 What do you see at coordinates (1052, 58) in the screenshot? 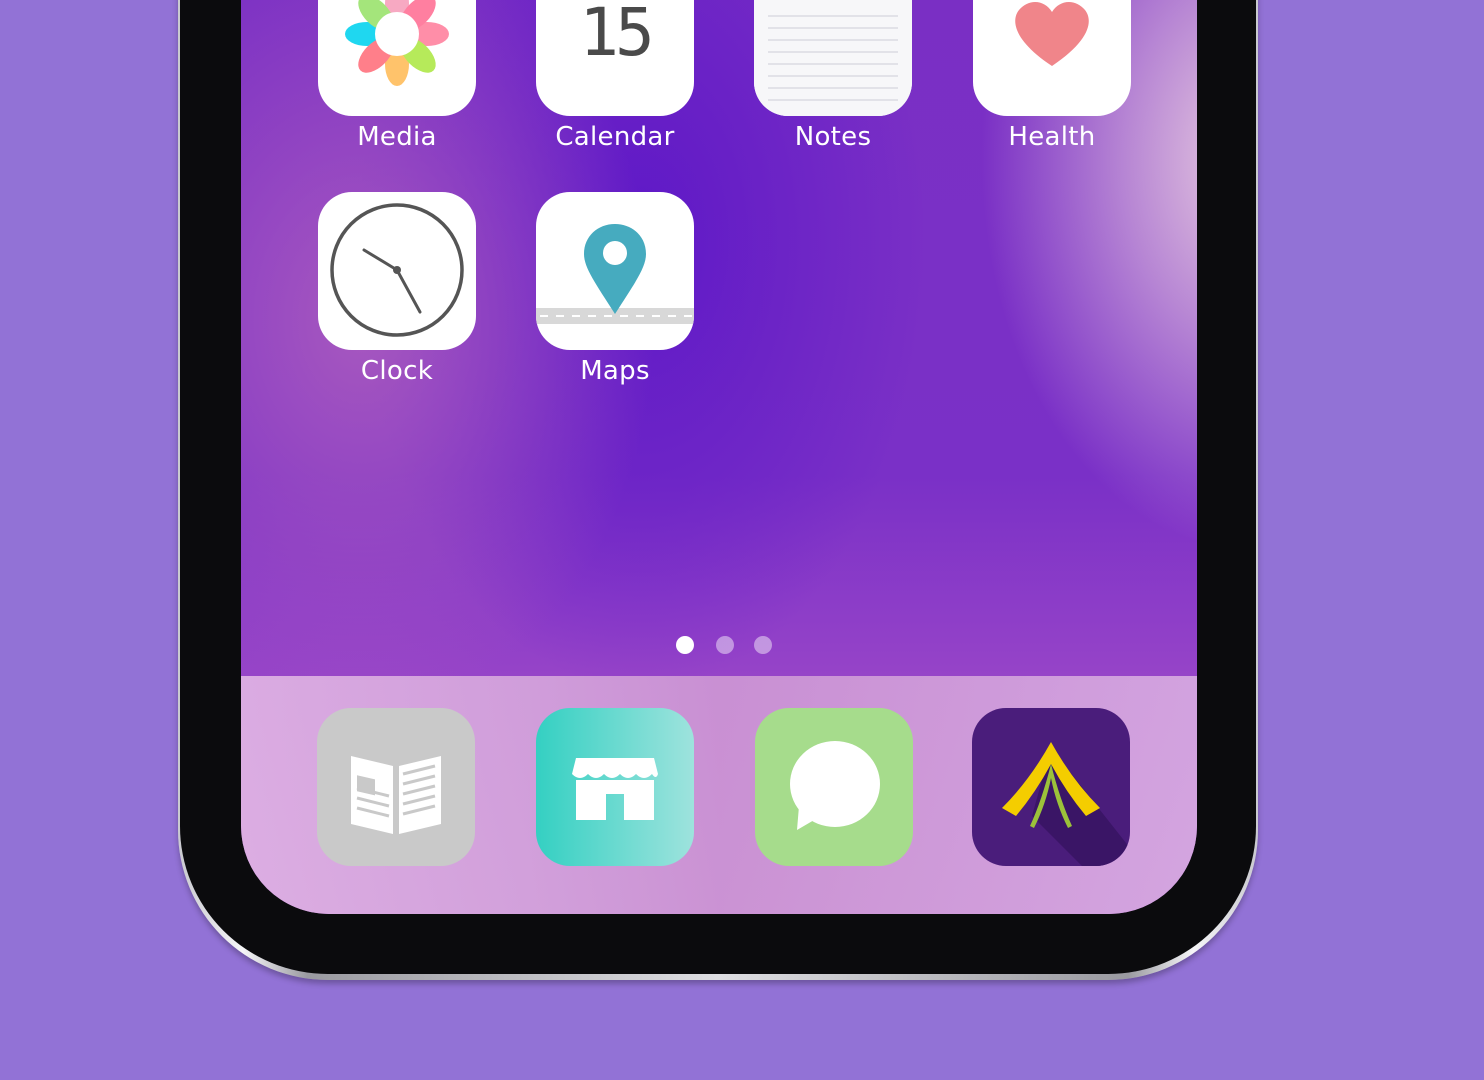
I see `heart-icon` at bounding box center [1052, 58].